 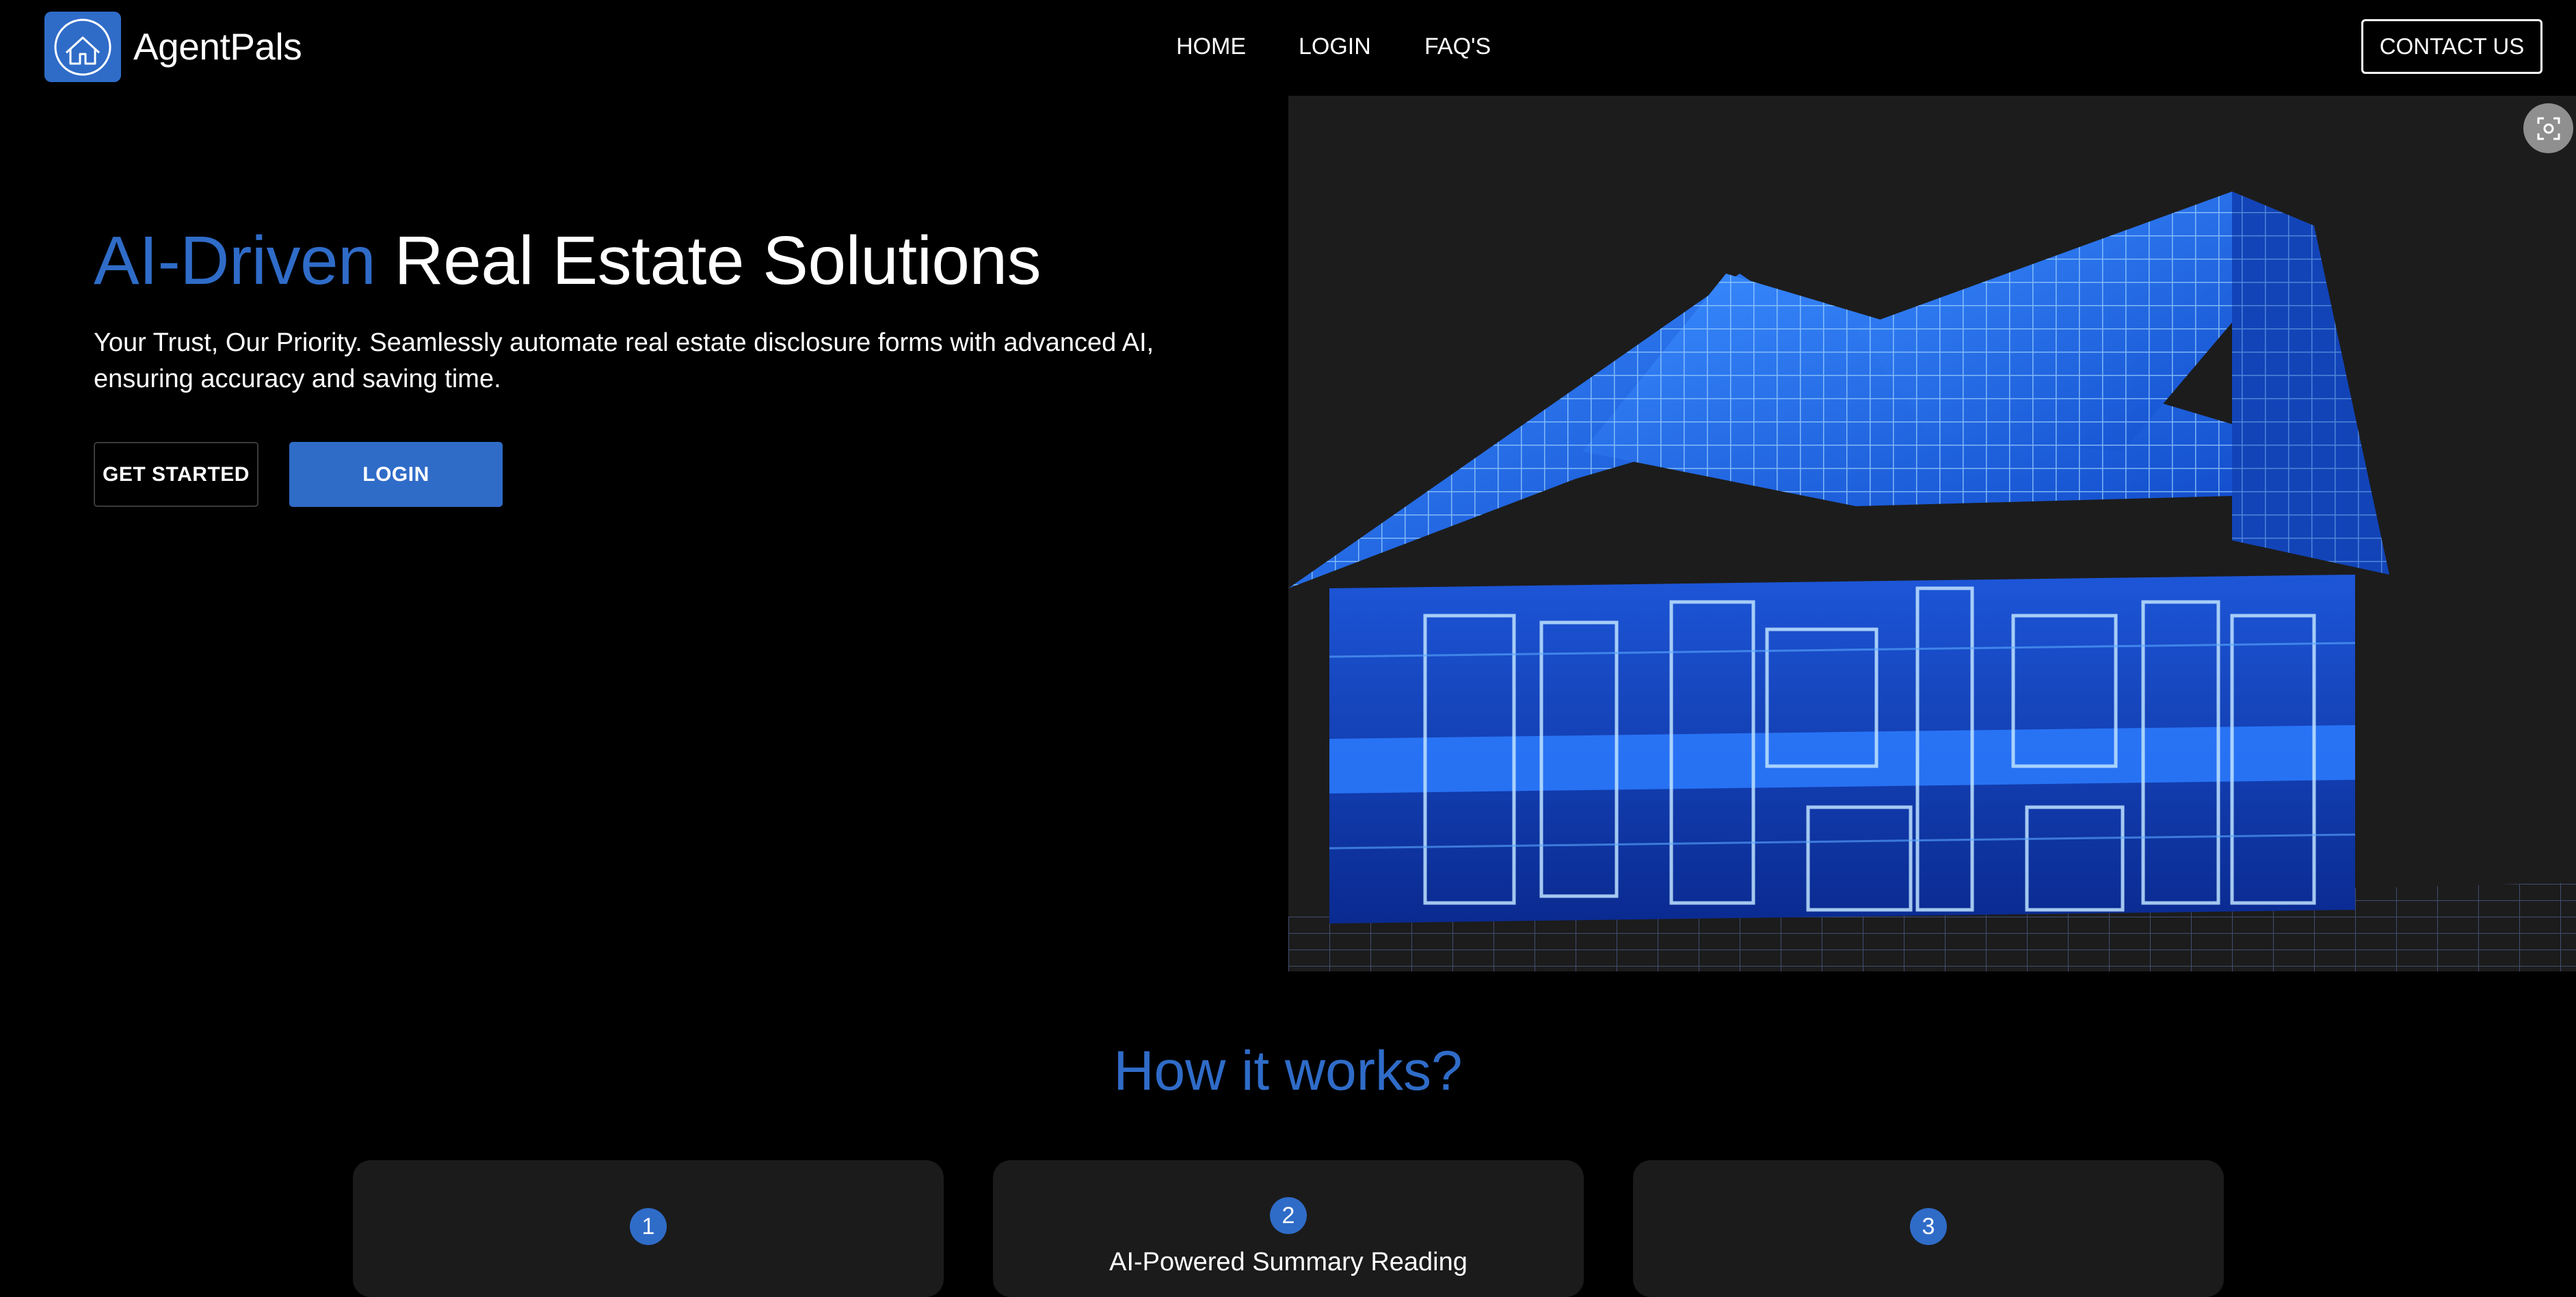 I want to click on brand-name: AgentPals, so click(x=217, y=46).